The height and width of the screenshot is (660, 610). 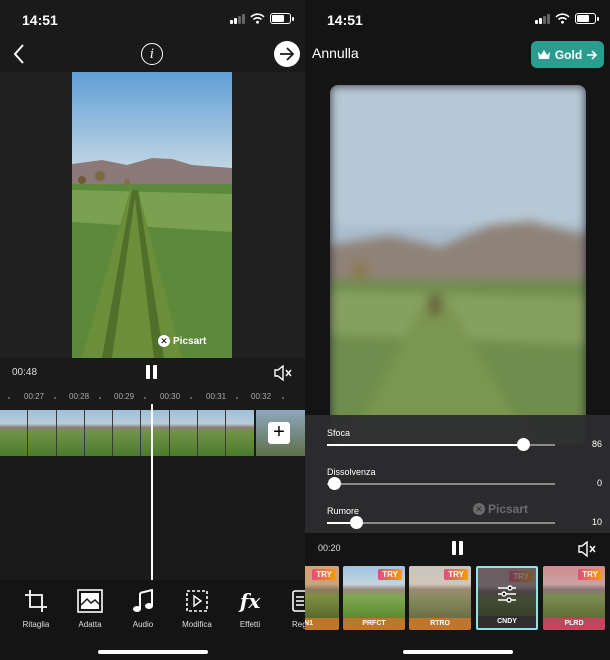 I want to click on tool-crop: Ritaglia, so click(x=36, y=607).